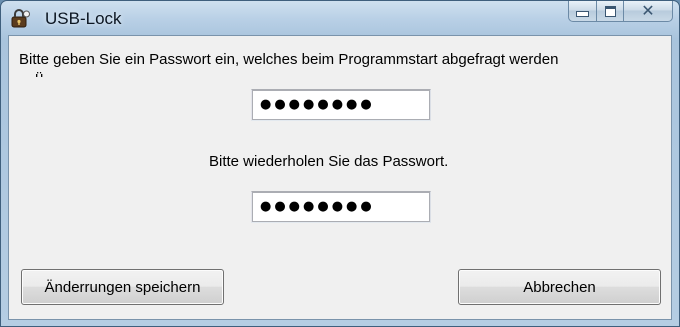 The width and height of the screenshot is (680, 327). Describe the element at coordinates (340, 18) in the screenshot. I see `title-bar: USB-Lock ✕` at that location.